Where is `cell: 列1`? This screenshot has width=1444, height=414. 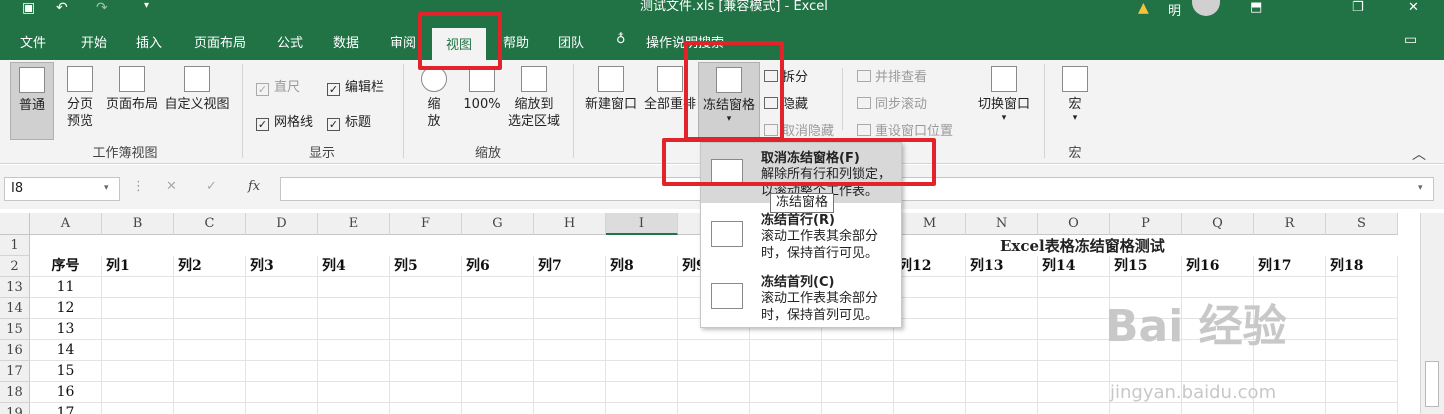 cell: 列1 is located at coordinates (138, 266).